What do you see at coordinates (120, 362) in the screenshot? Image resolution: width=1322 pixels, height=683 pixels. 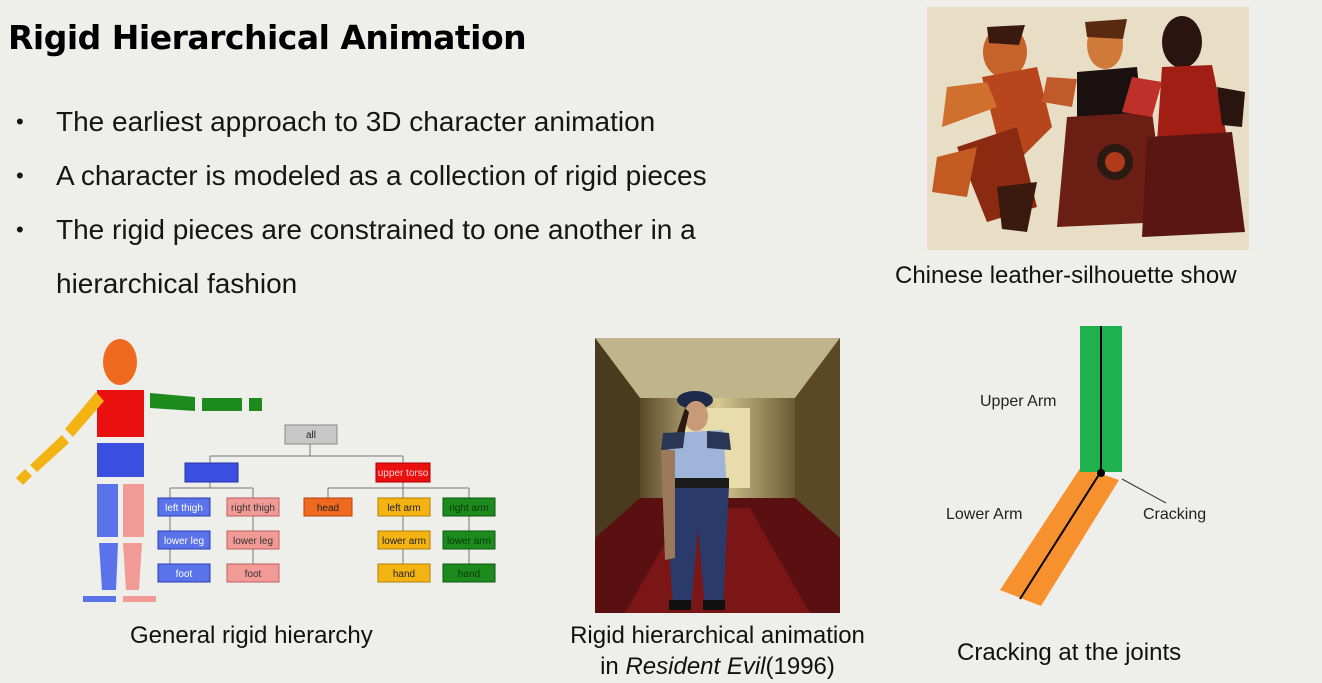 I see `head-piece` at bounding box center [120, 362].